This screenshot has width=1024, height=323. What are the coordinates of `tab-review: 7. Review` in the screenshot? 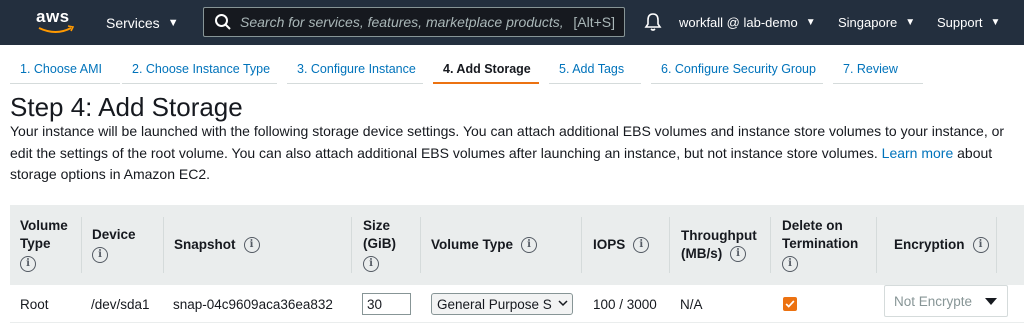 It's located at (878, 68).